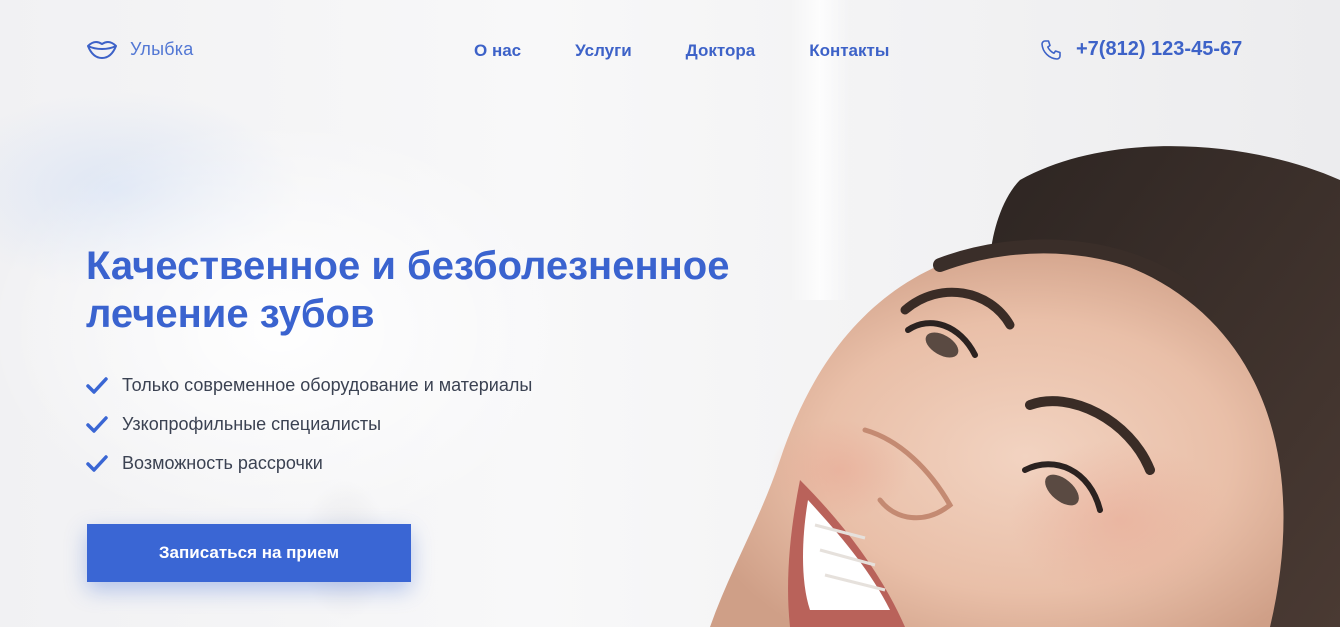 This screenshot has width=1340, height=627. What do you see at coordinates (162, 48) in the screenshot?
I see `logo-text: Улыбка` at bounding box center [162, 48].